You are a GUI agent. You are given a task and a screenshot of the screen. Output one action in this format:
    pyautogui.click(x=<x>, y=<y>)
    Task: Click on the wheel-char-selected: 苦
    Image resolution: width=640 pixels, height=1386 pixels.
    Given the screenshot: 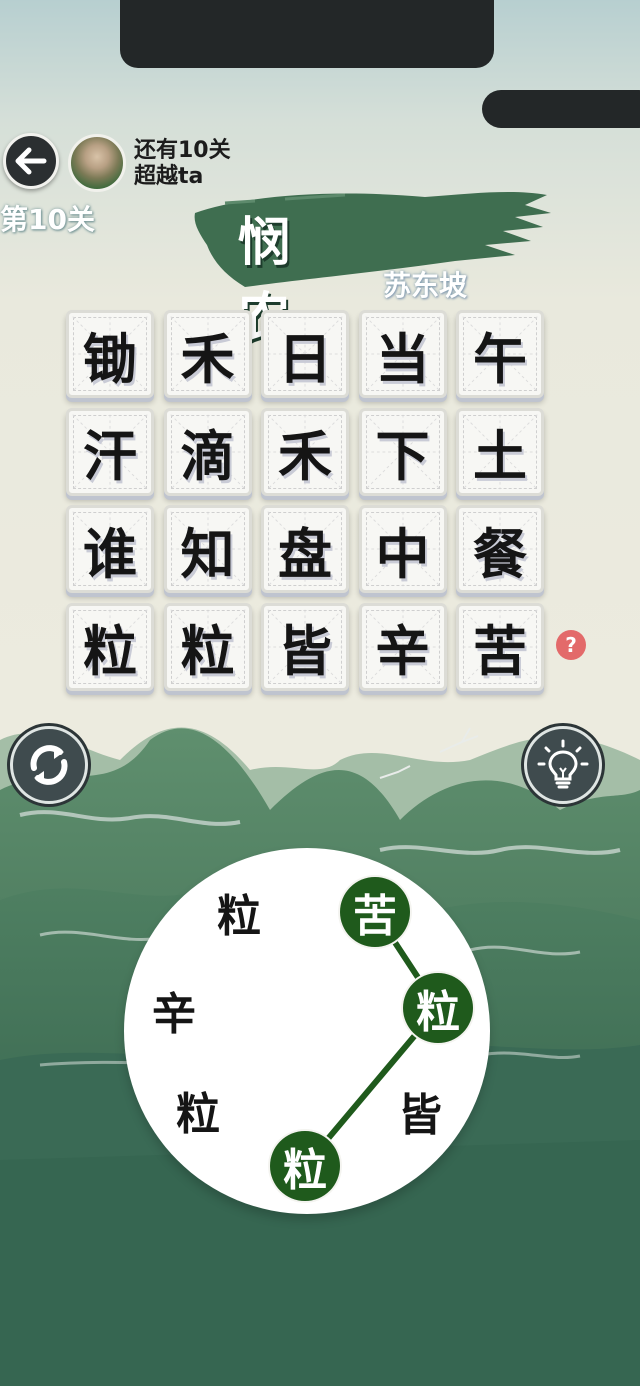 What is the action you would take?
    pyautogui.click(x=375, y=912)
    